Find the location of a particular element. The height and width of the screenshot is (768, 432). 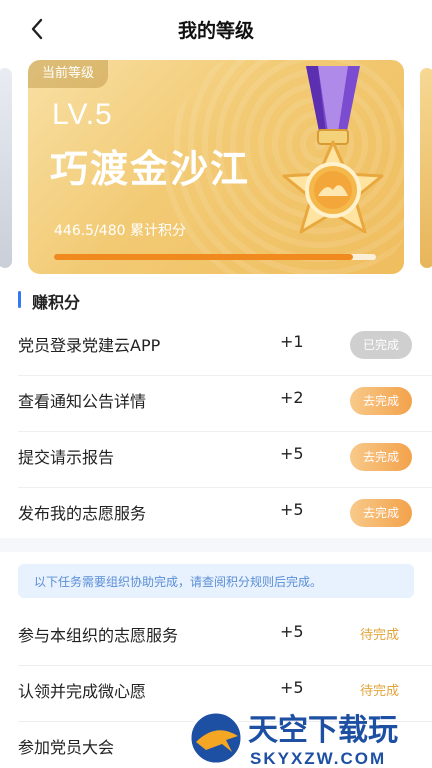

current-level-tag: 当前等级 is located at coordinates (68, 74).